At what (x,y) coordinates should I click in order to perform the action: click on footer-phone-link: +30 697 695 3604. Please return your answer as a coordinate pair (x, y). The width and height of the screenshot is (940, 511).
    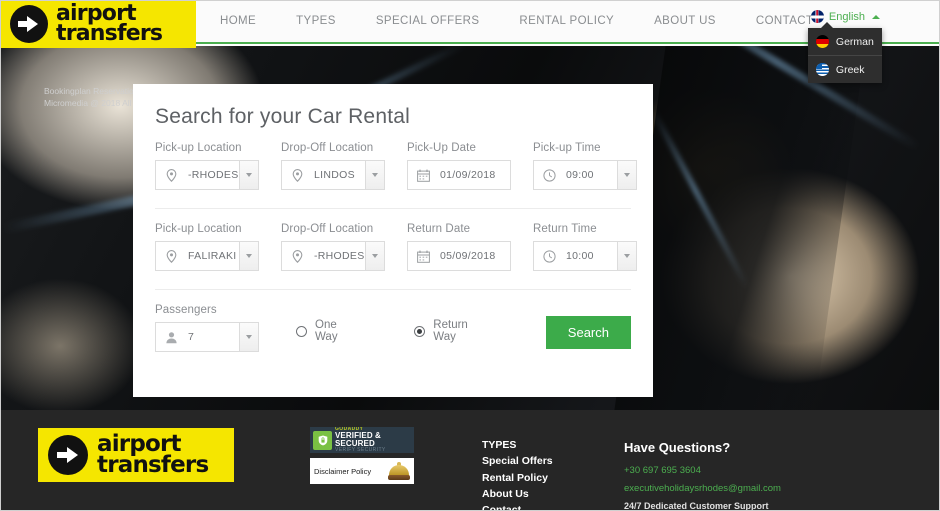
    Looking at the image, I should click on (702, 471).